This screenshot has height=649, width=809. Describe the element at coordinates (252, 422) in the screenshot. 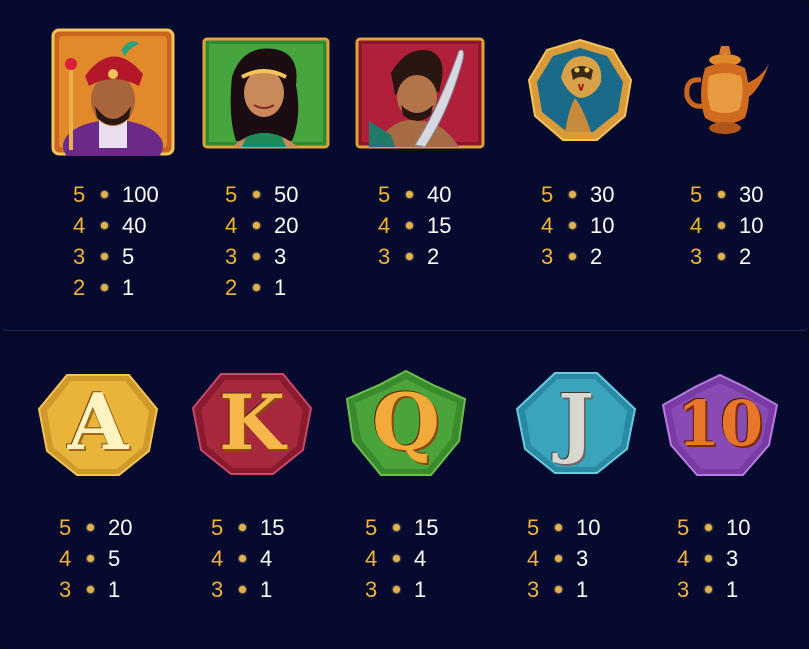

I see `letter-k-glyph: K` at that location.